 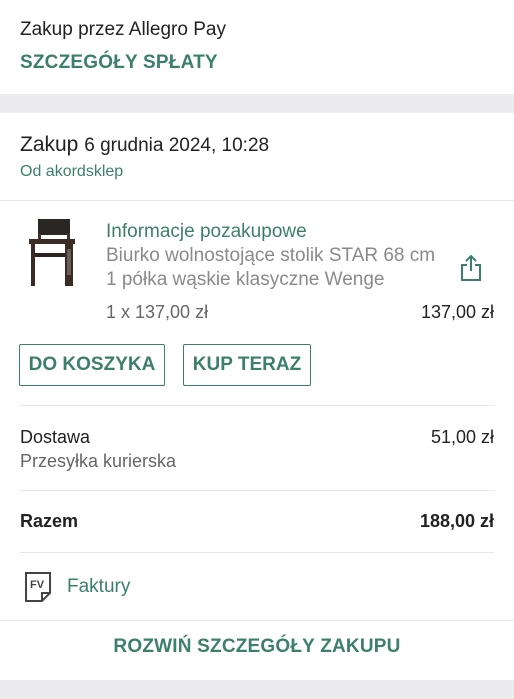 I want to click on after-purchase-info-link: Informacje pozakupowe, so click(x=206, y=232).